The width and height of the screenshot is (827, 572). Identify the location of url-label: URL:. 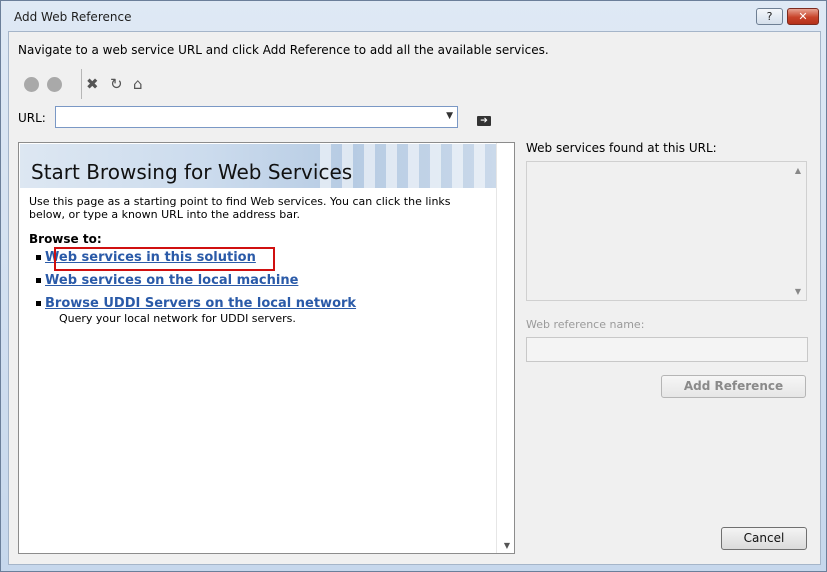
(32, 118).